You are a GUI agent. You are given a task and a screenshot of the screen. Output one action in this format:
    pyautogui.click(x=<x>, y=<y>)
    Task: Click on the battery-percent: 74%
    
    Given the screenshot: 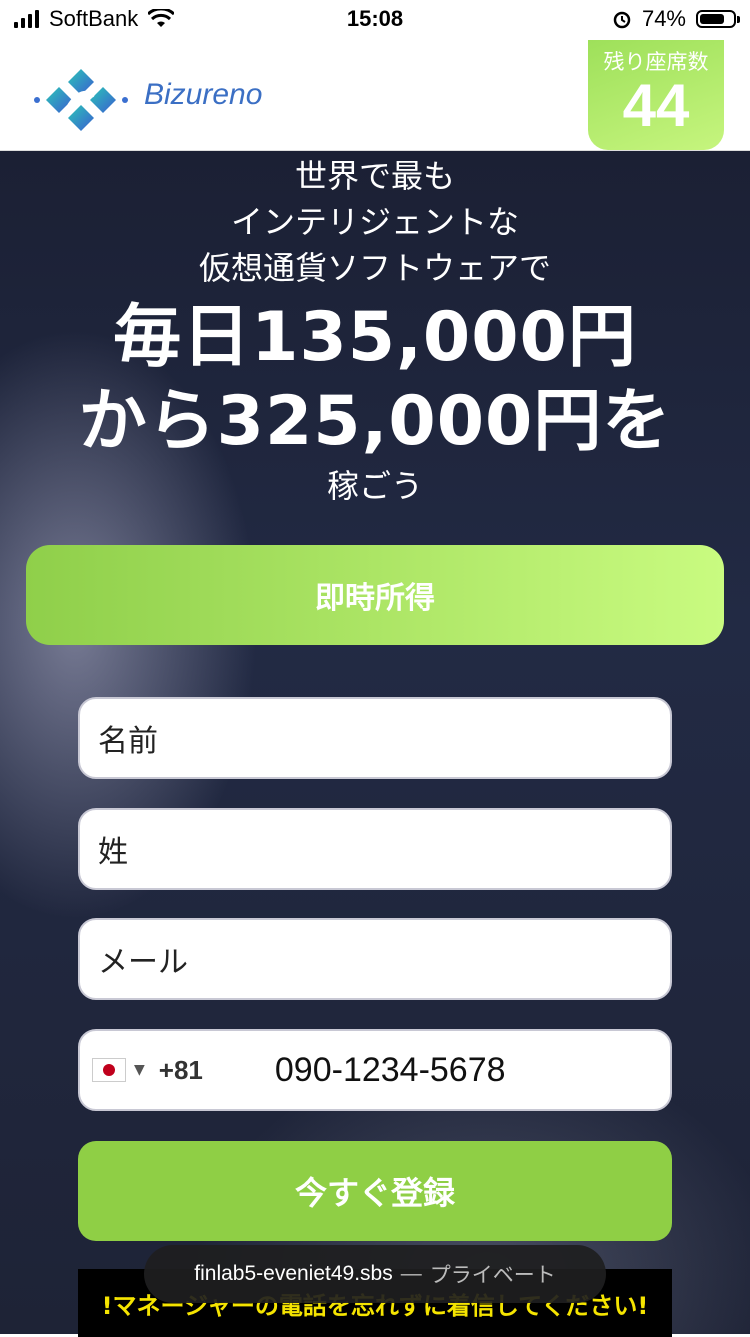 What is the action you would take?
    pyautogui.click(x=663, y=18)
    